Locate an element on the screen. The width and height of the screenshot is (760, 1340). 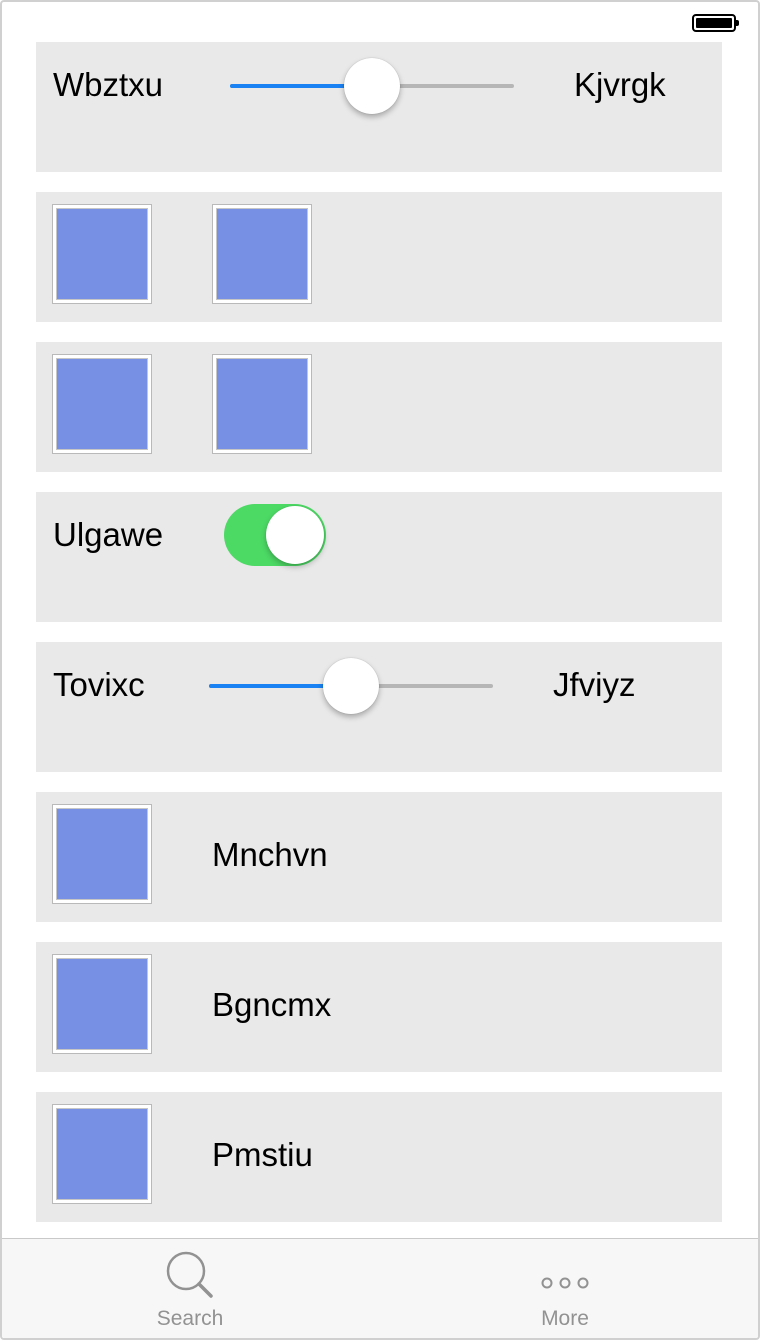
list-item: Mnchvn is located at coordinates (379, 857).